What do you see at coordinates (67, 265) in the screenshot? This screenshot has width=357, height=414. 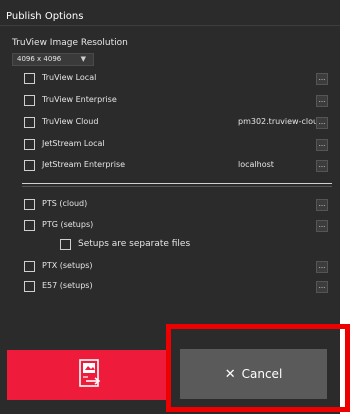 I see `label-ptx: PTX (setups)` at bounding box center [67, 265].